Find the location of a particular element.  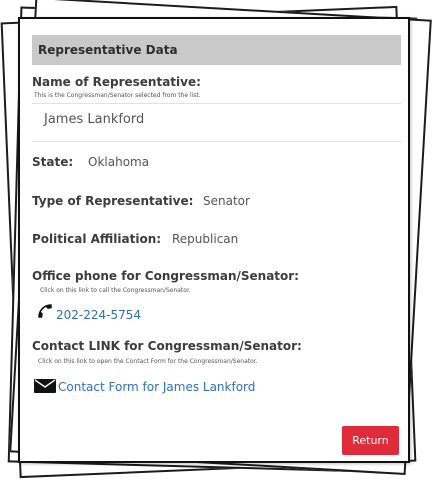

phone-icon is located at coordinates (45, 313).